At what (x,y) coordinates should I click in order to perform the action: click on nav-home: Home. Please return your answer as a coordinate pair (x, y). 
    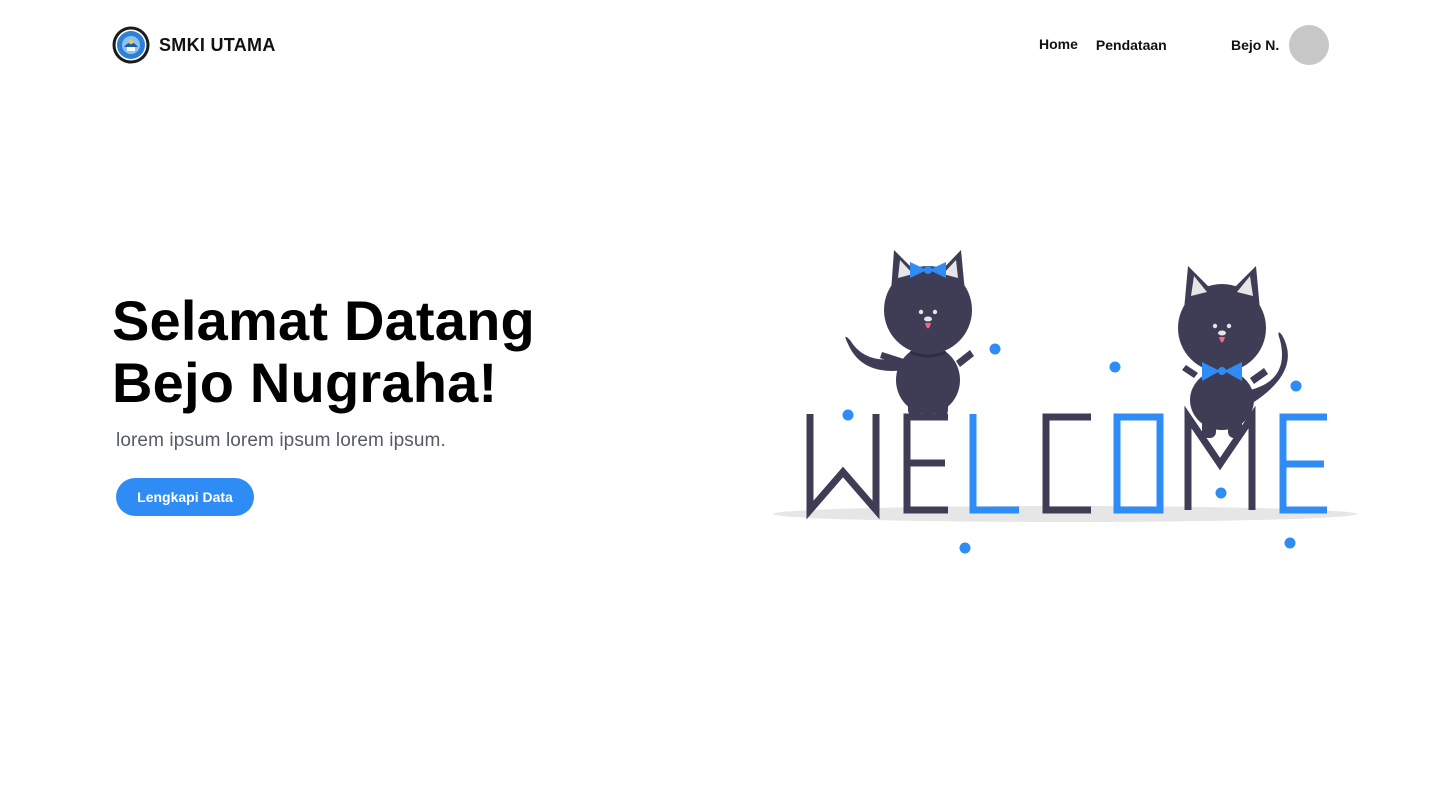
    Looking at the image, I should click on (1058, 44).